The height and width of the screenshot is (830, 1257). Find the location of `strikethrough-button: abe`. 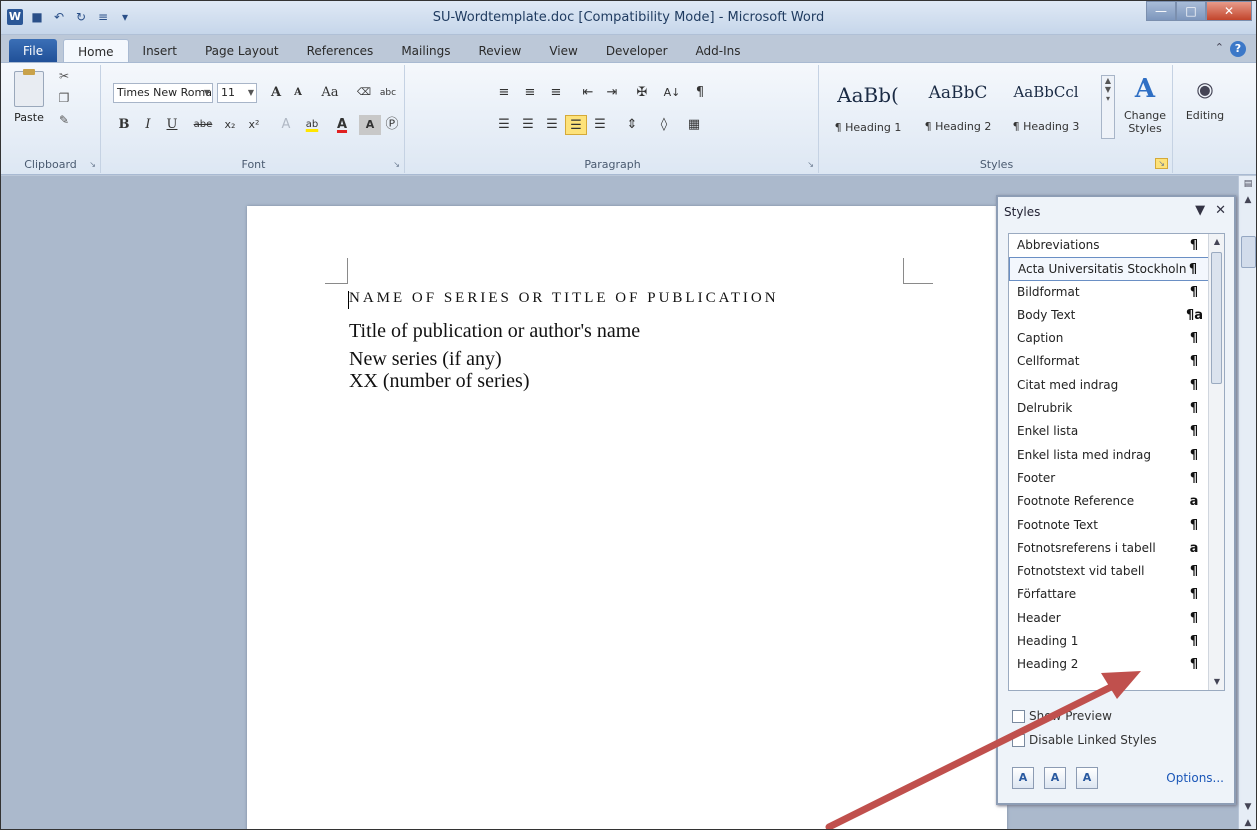

strikethrough-button: abe is located at coordinates (203, 125).